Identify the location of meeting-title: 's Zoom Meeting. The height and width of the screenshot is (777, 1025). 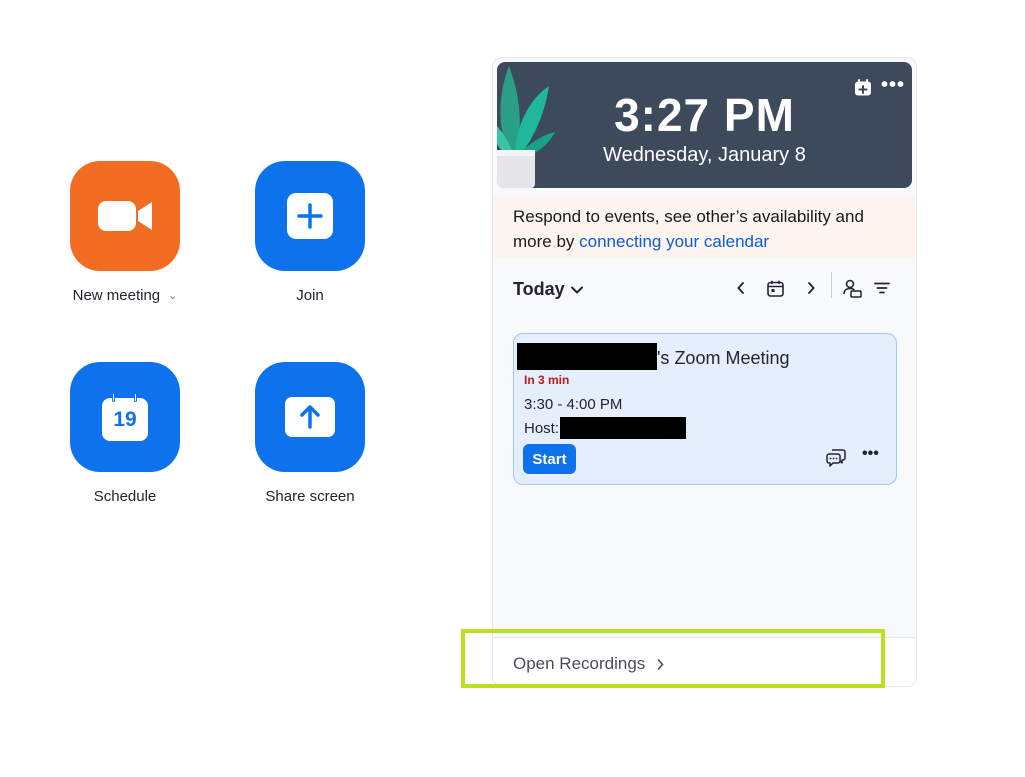
(723, 358).